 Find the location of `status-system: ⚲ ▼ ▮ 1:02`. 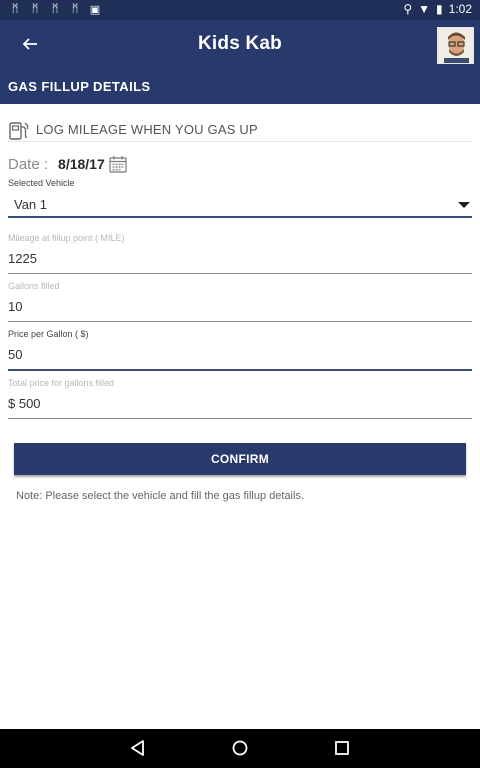

status-system: ⚲ ▼ ▮ 1:02 is located at coordinates (437, 9).